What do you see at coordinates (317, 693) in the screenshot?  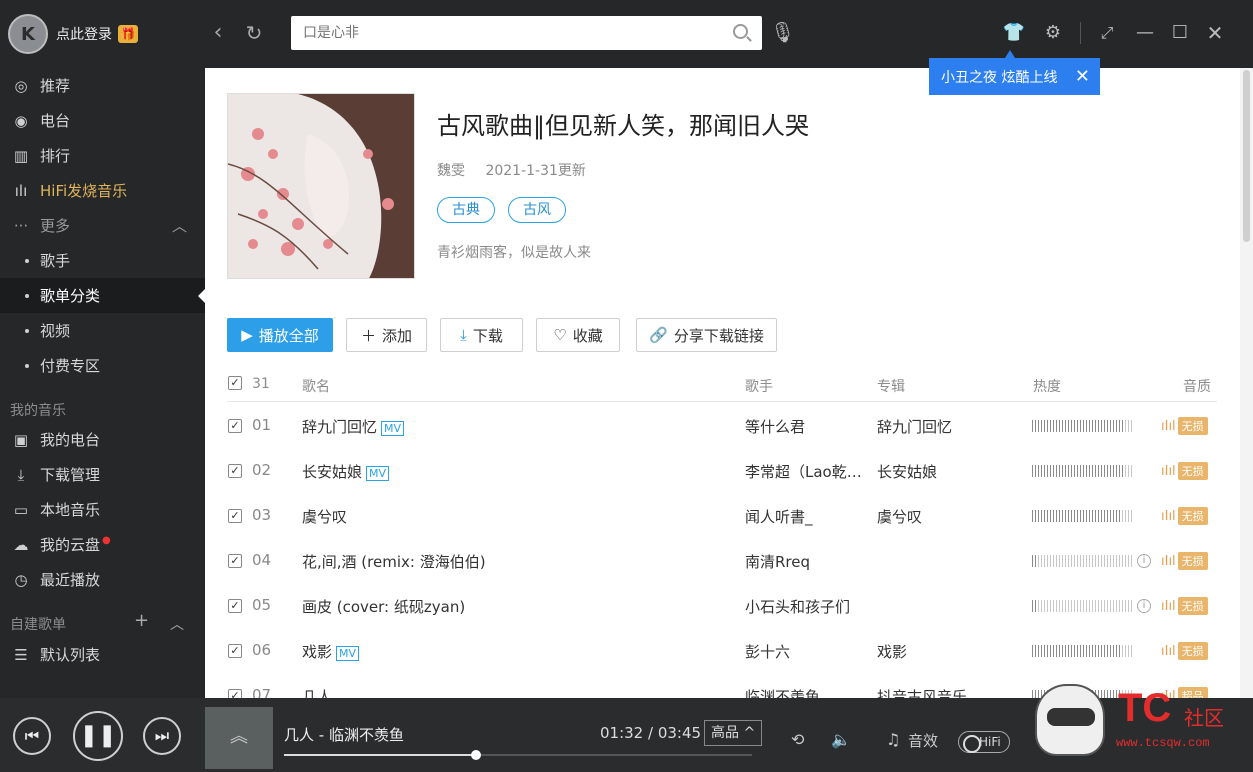 I see `song-title: 几人` at bounding box center [317, 693].